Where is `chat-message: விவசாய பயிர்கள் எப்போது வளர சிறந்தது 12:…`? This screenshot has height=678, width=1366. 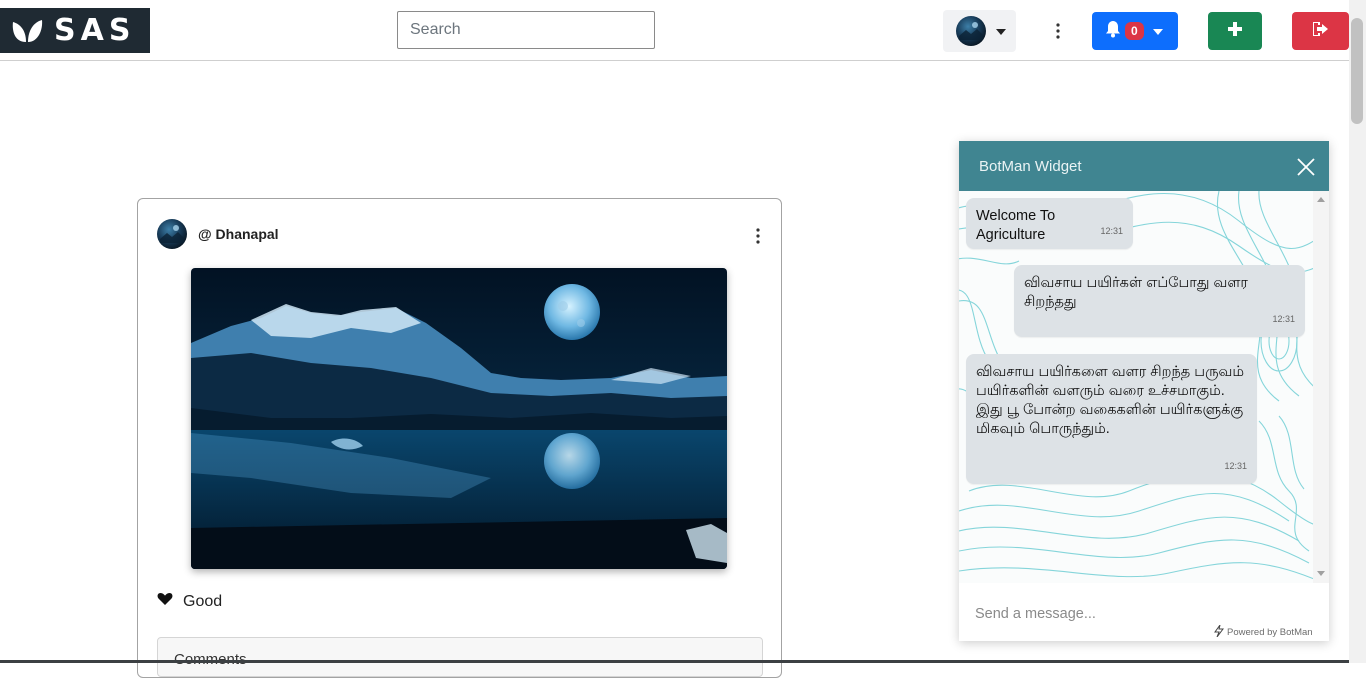
chat-message: விவசாய பயிர்கள் எப்போது வளர சிறந்தது 12:… is located at coordinates (1159, 301).